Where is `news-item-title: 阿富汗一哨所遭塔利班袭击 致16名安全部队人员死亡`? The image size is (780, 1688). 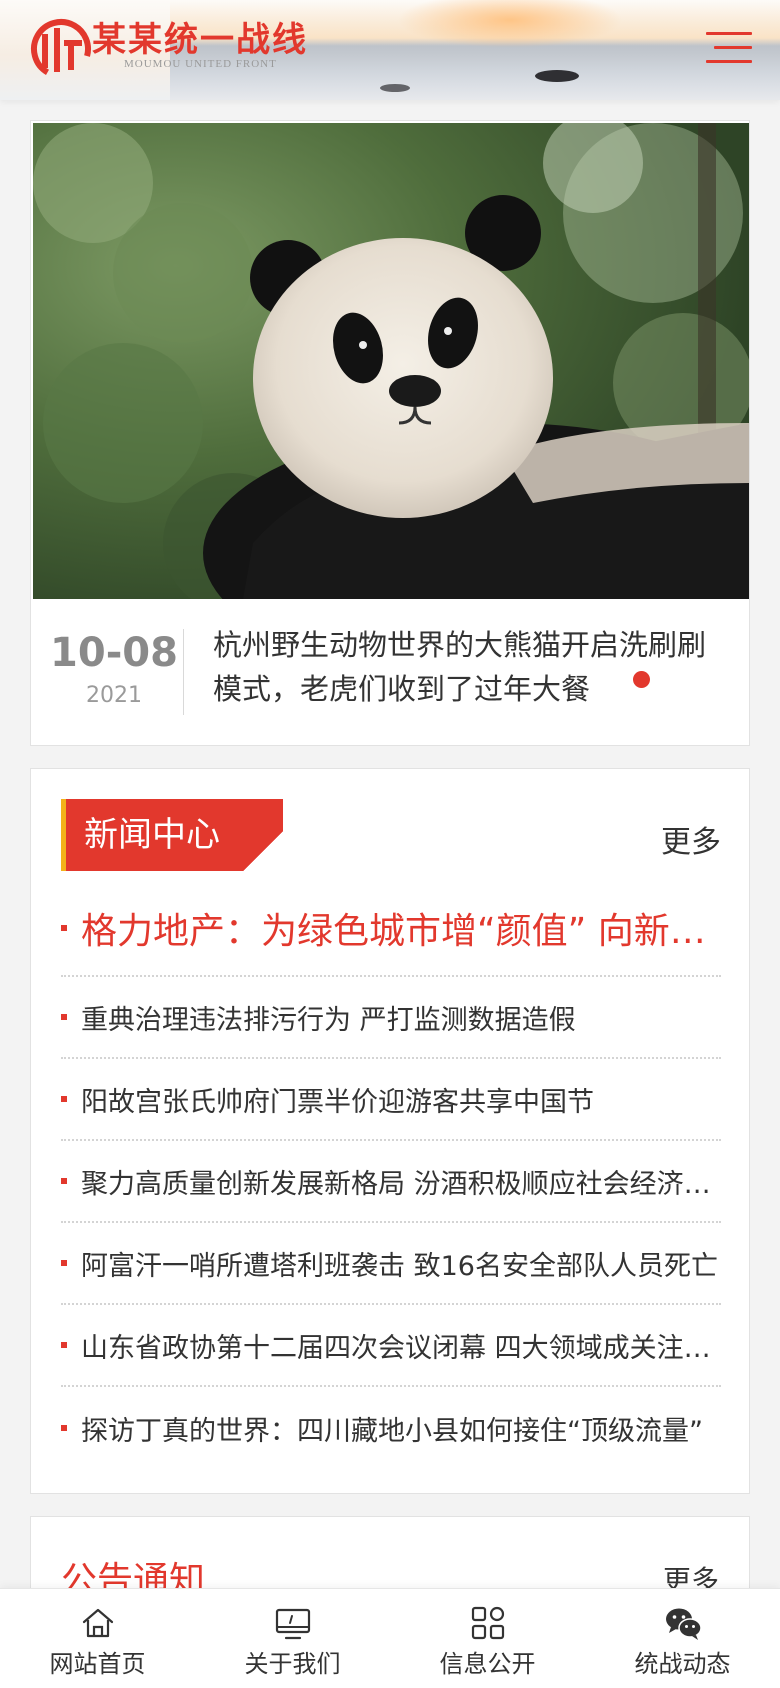 news-item-title: 阿富汗一哨所遭塔利班袭击 致16名安全部队人员死亡 is located at coordinates (401, 1263).